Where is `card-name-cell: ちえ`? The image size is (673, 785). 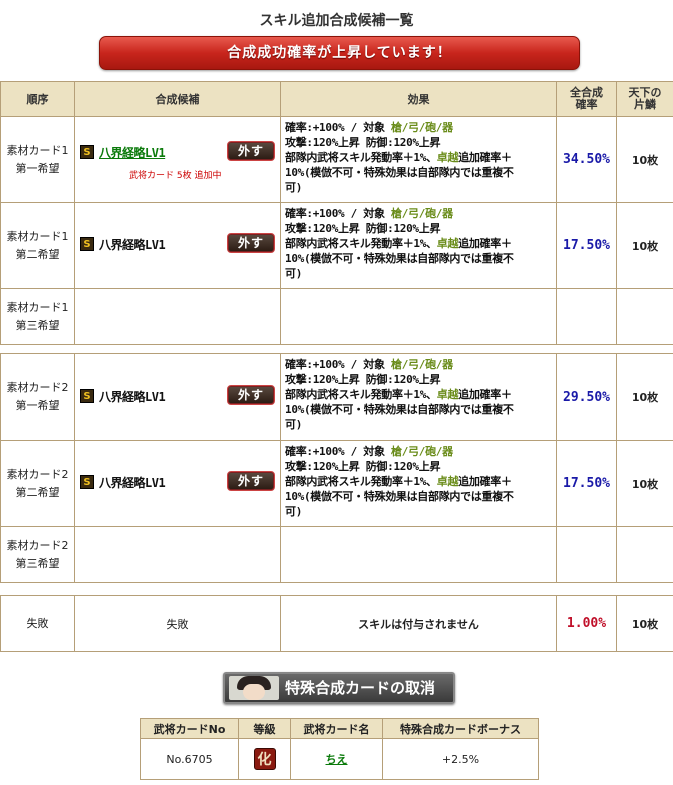 card-name-cell: ちえ is located at coordinates (336, 759).